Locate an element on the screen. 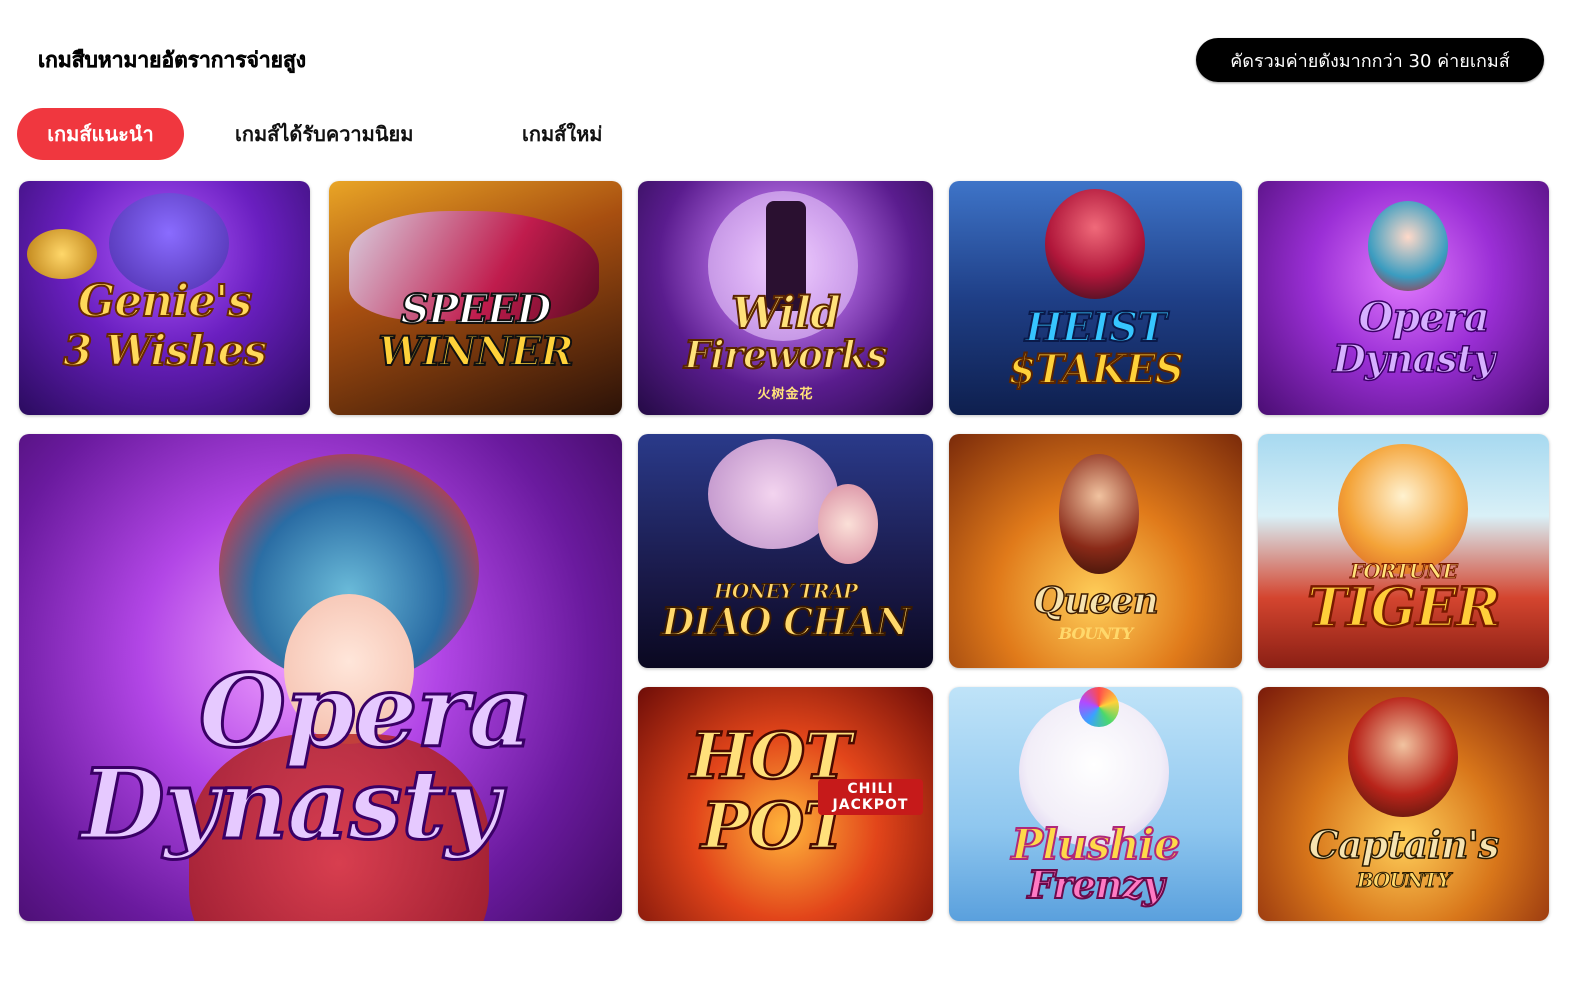 The width and height of the screenshot is (1588, 991). game-category-tabs: เกมส์แนะนำ เกมส์ได้รับความนิยม เกมส์ใหม่ is located at coordinates (309, 134).